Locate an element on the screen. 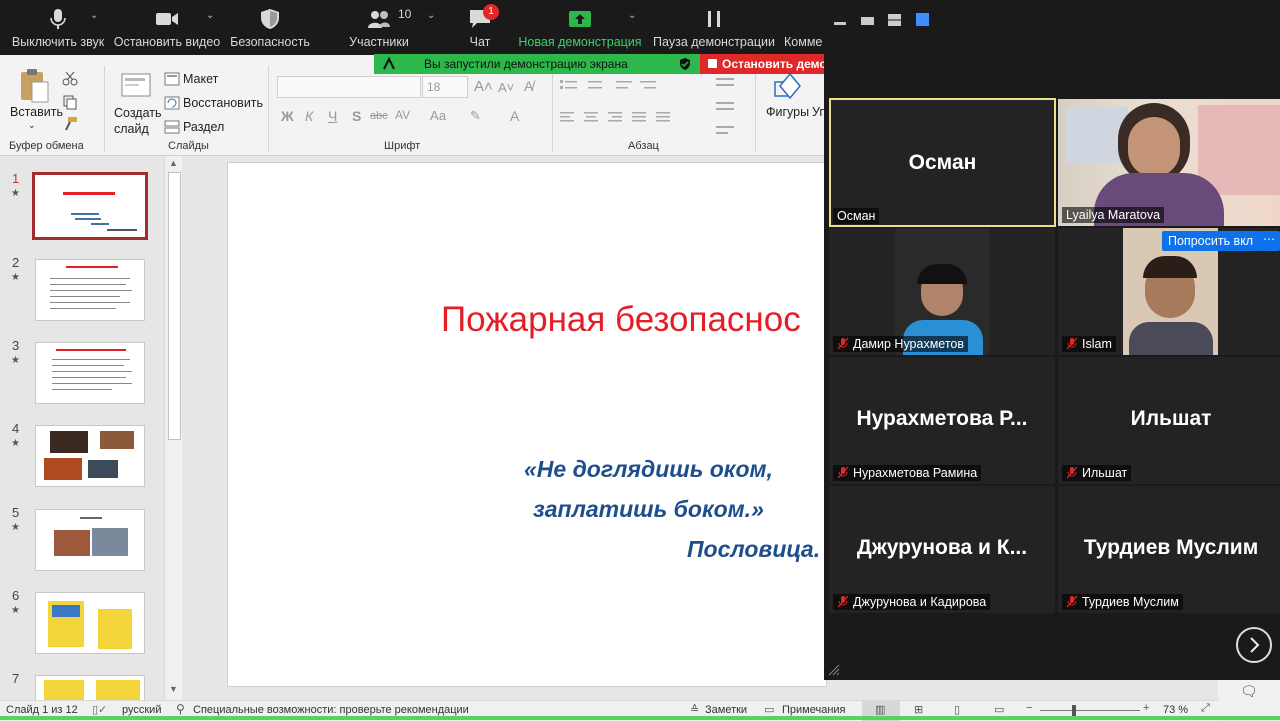  video-tile: Ильшат Ильшат is located at coordinates (1169, 420).